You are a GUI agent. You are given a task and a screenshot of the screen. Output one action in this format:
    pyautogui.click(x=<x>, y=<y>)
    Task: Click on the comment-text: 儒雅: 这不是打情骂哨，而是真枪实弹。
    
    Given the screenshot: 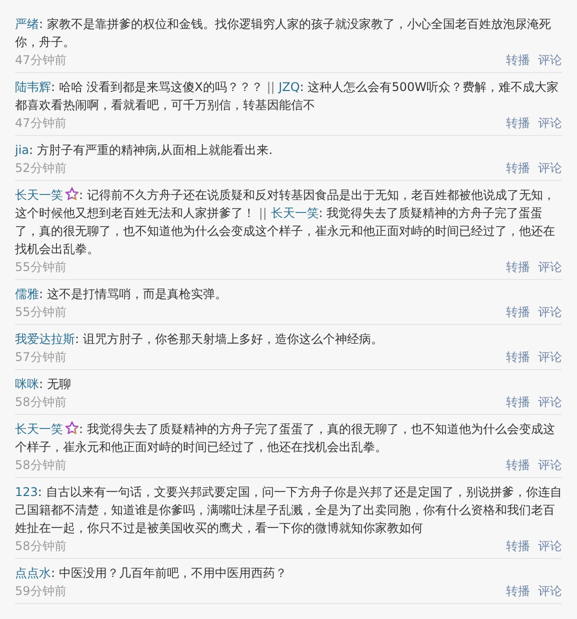 What is the action you would take?
    pyautogui.click(x=121, y=294)
    